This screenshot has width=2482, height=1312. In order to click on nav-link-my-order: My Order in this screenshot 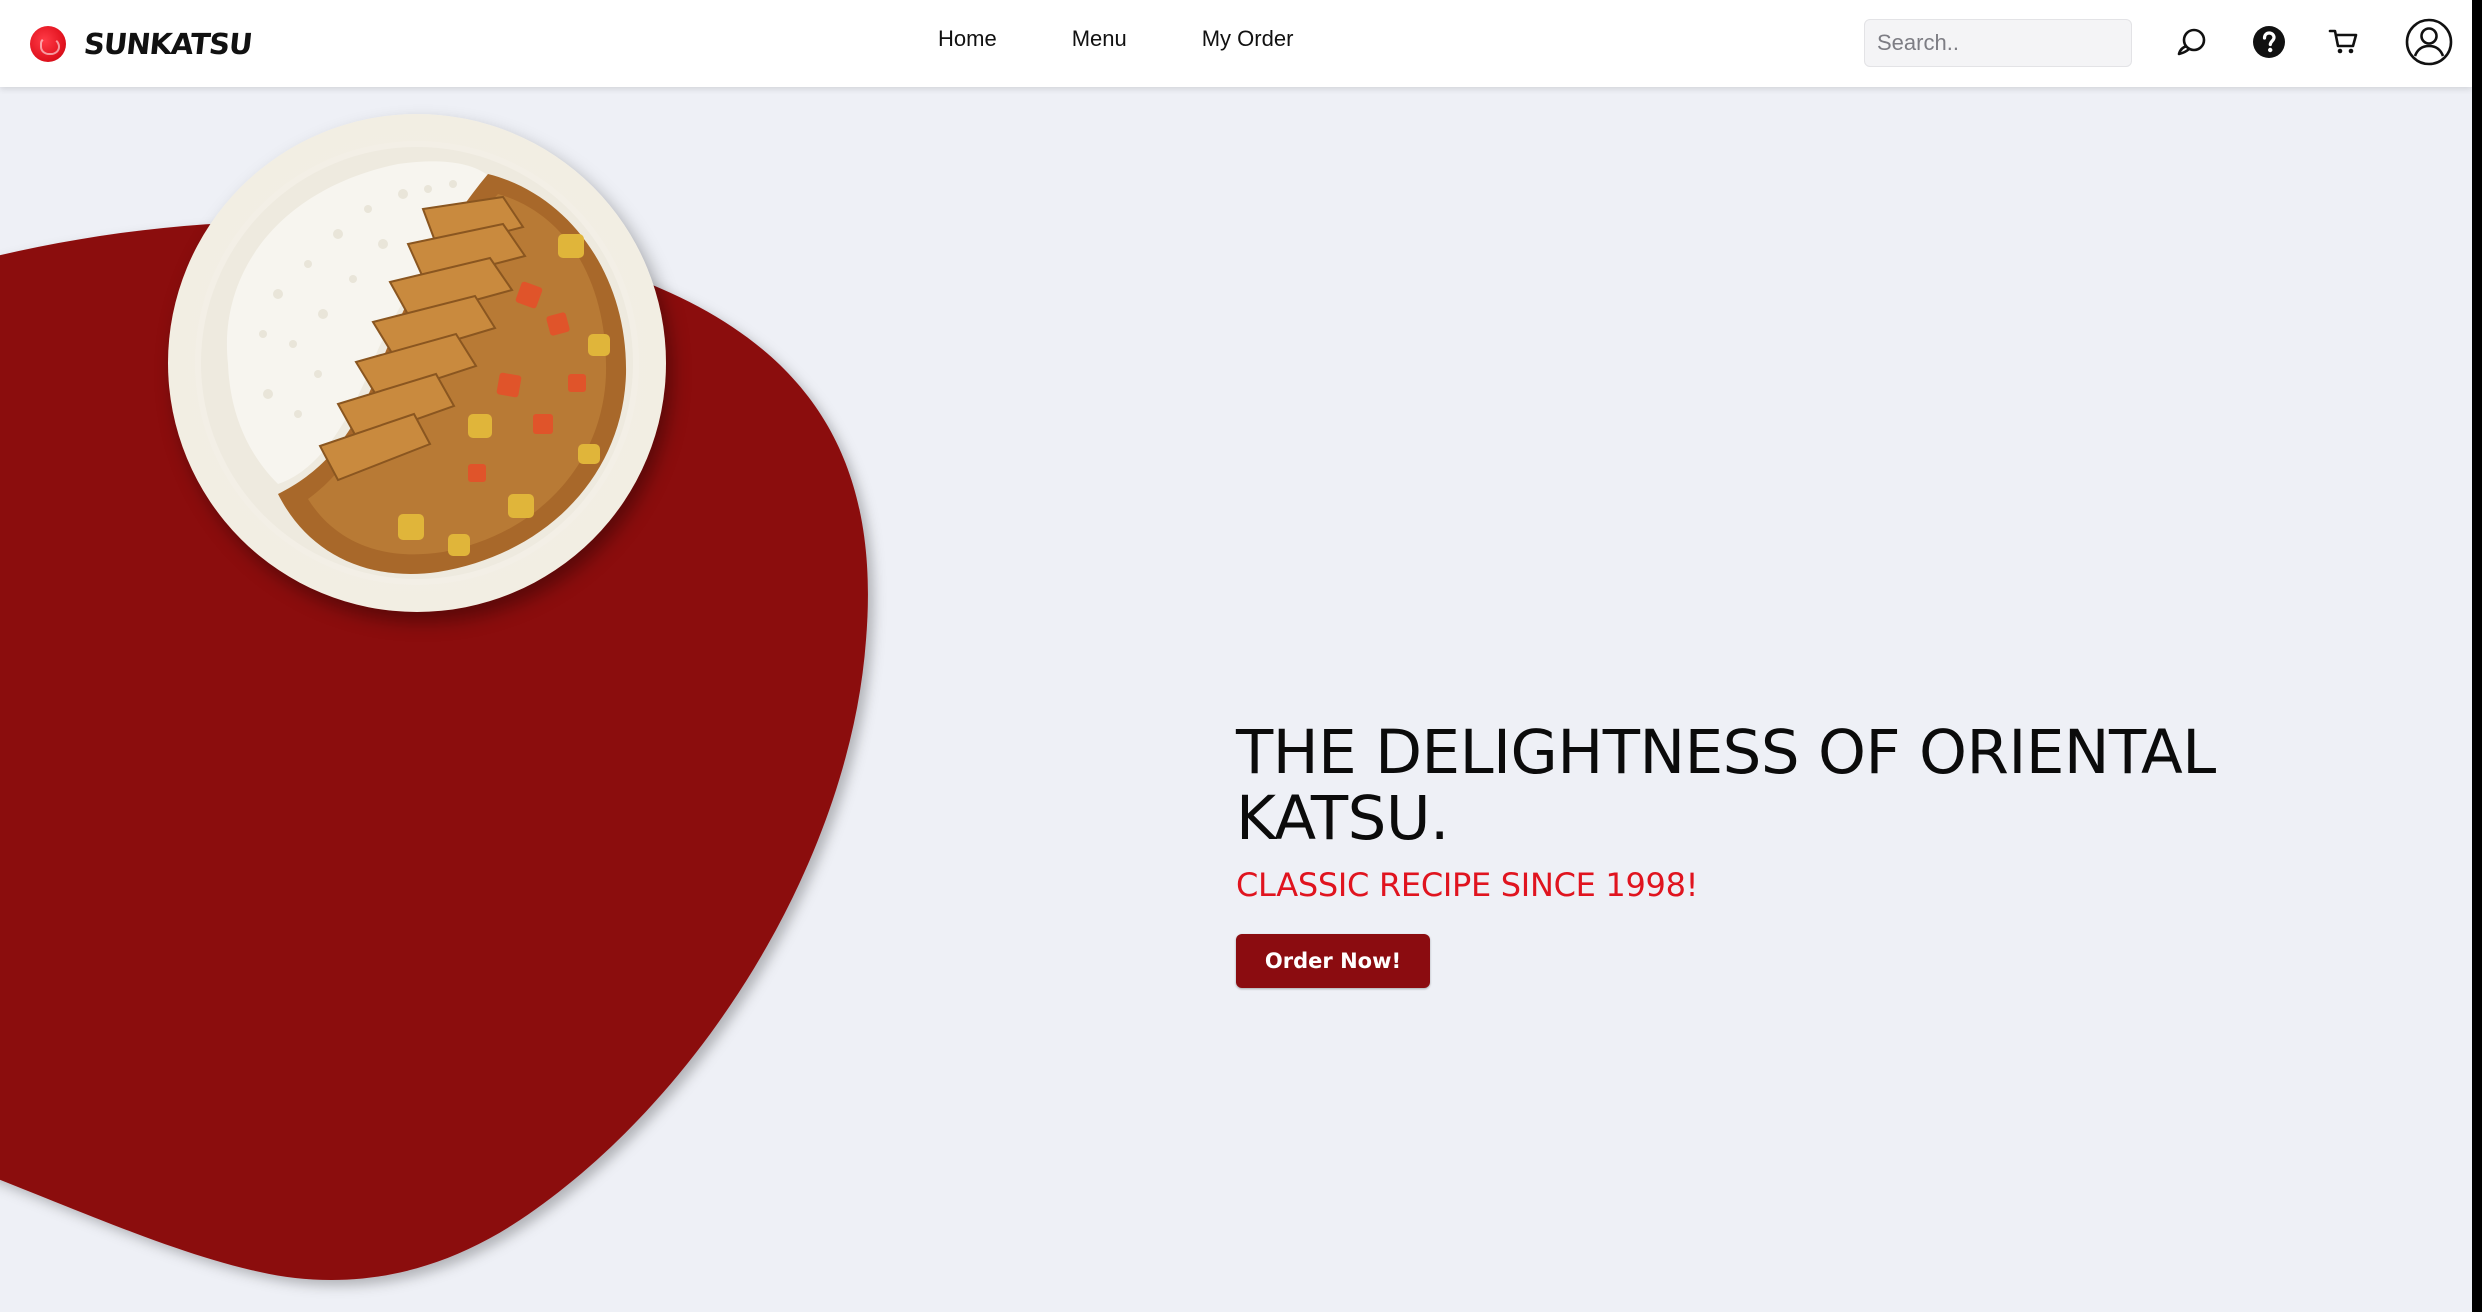, I will do `click(1248, 39)`.